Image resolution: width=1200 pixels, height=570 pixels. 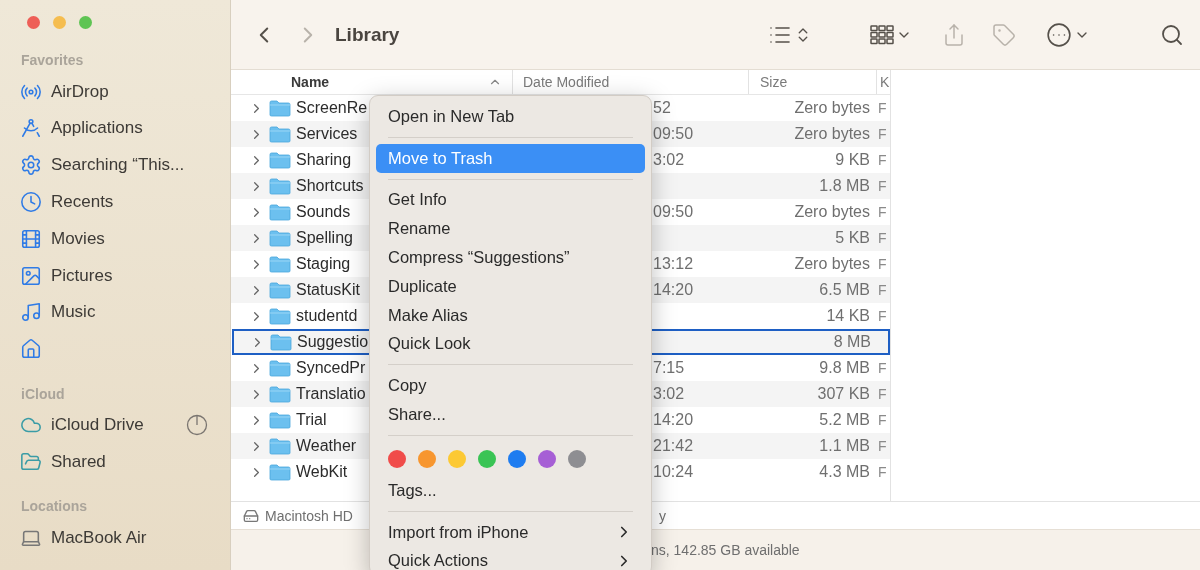 I want to click on section-heading: Favorites, so click(x=53, y=61).